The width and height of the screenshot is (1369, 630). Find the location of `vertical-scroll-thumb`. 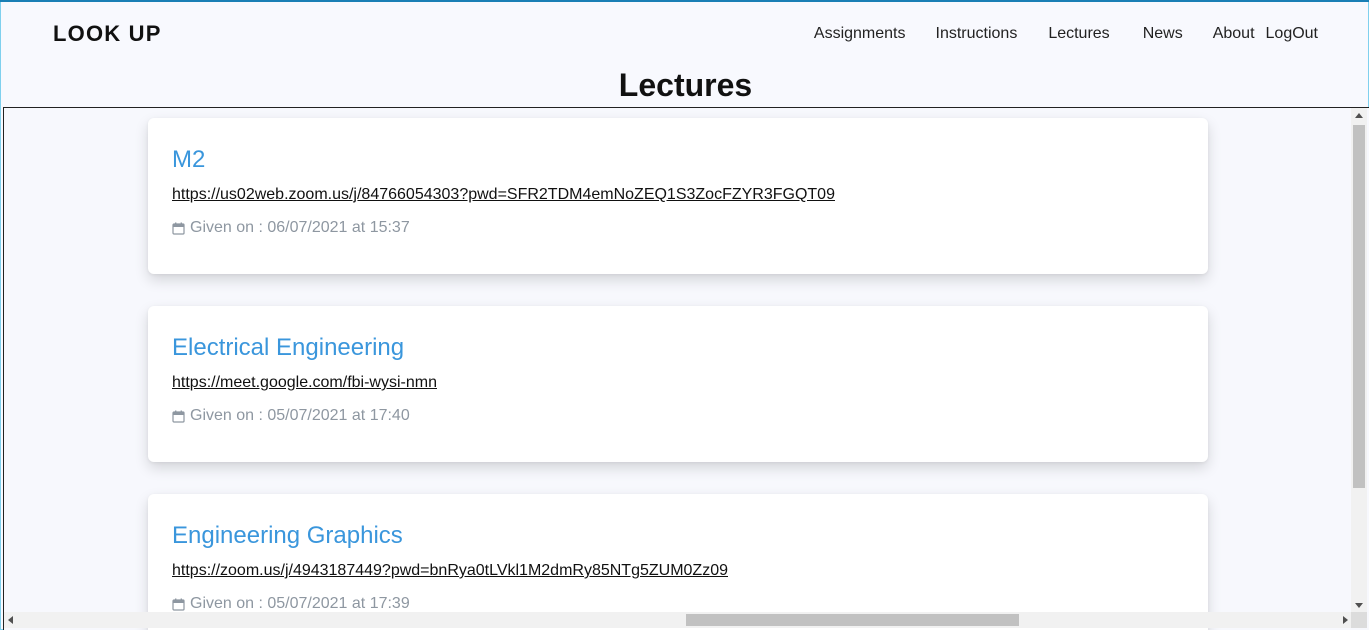

vertical-scroll-thumb is located at coordinates (1359, 306).